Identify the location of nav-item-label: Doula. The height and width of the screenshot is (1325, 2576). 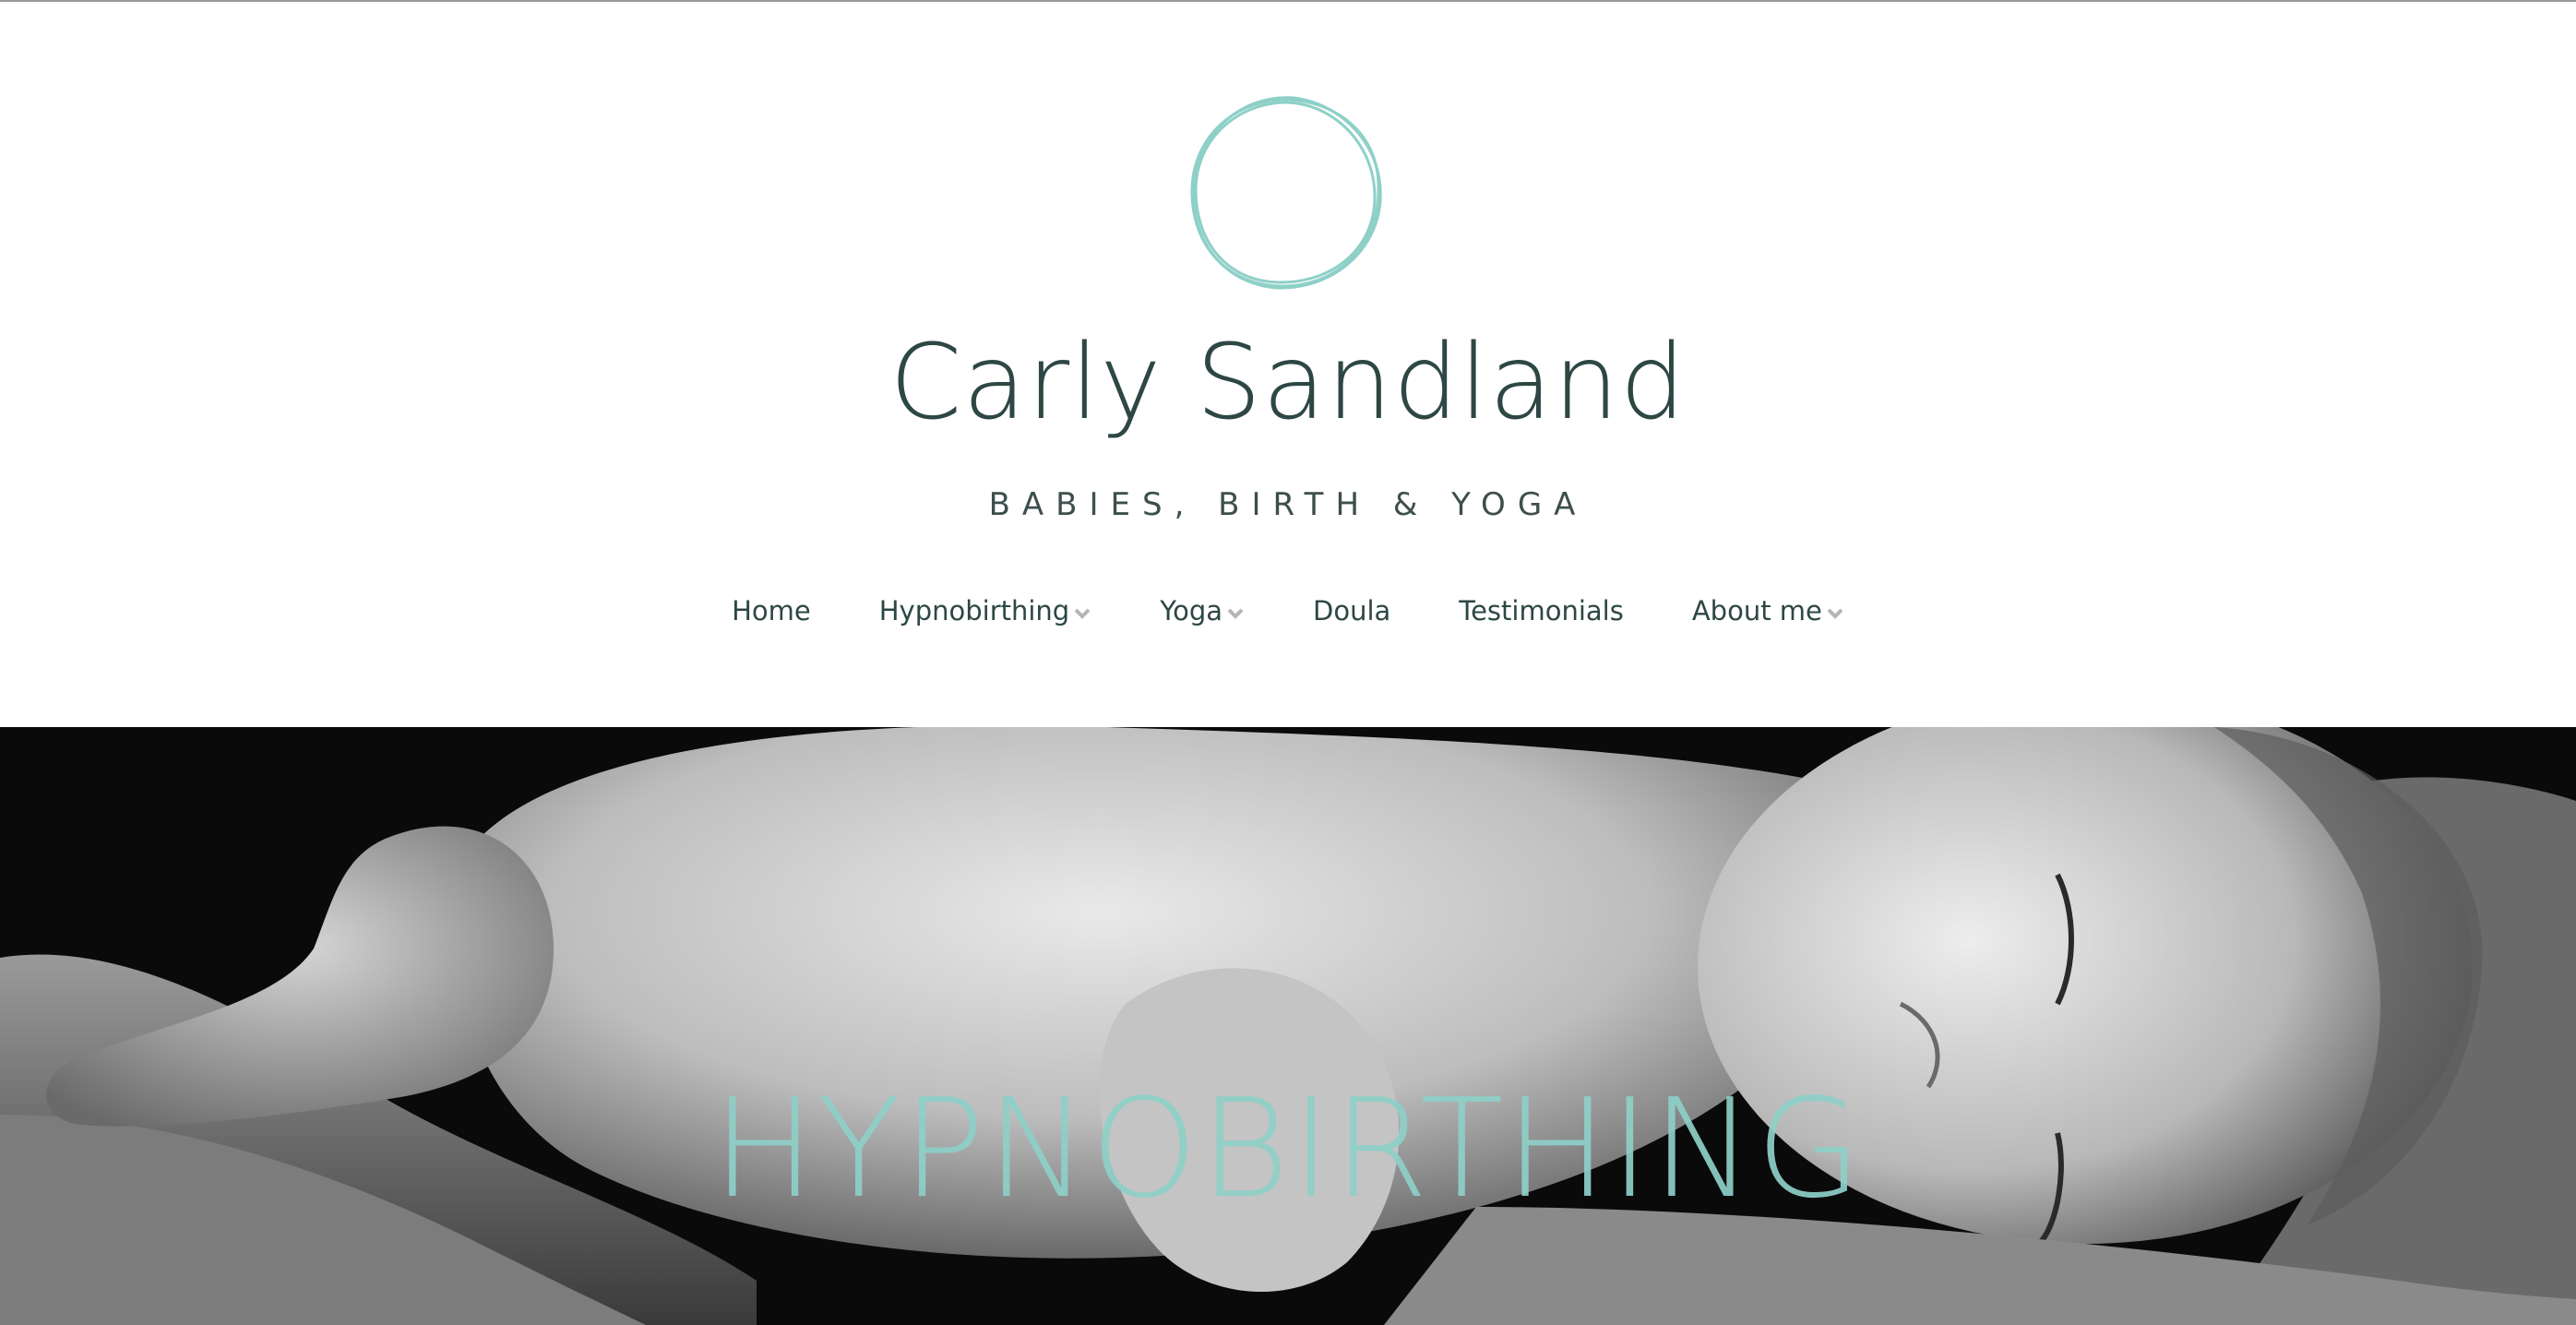
(1352, 611).